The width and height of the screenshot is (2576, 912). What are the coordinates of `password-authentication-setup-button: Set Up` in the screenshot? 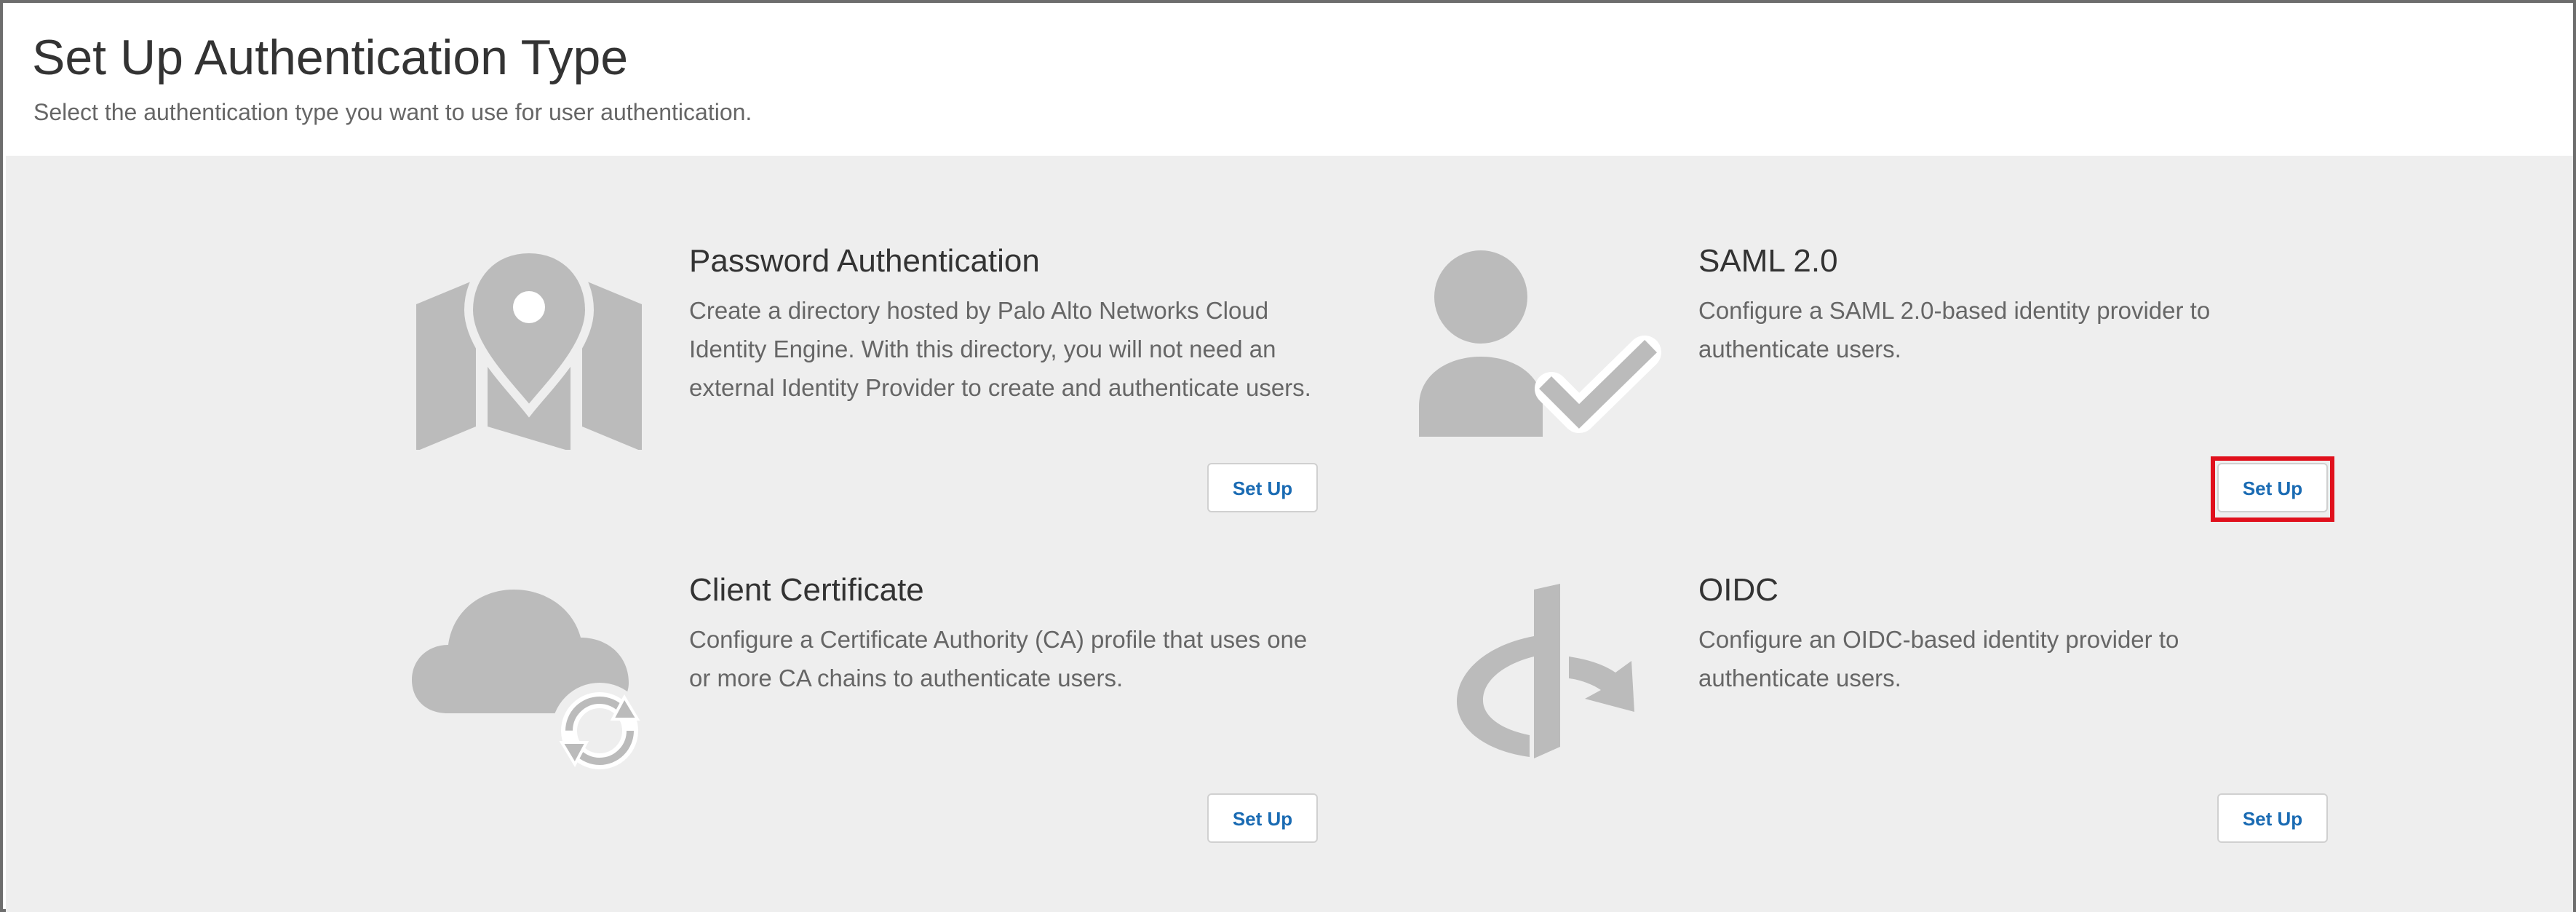 It's located at (1262, 487).